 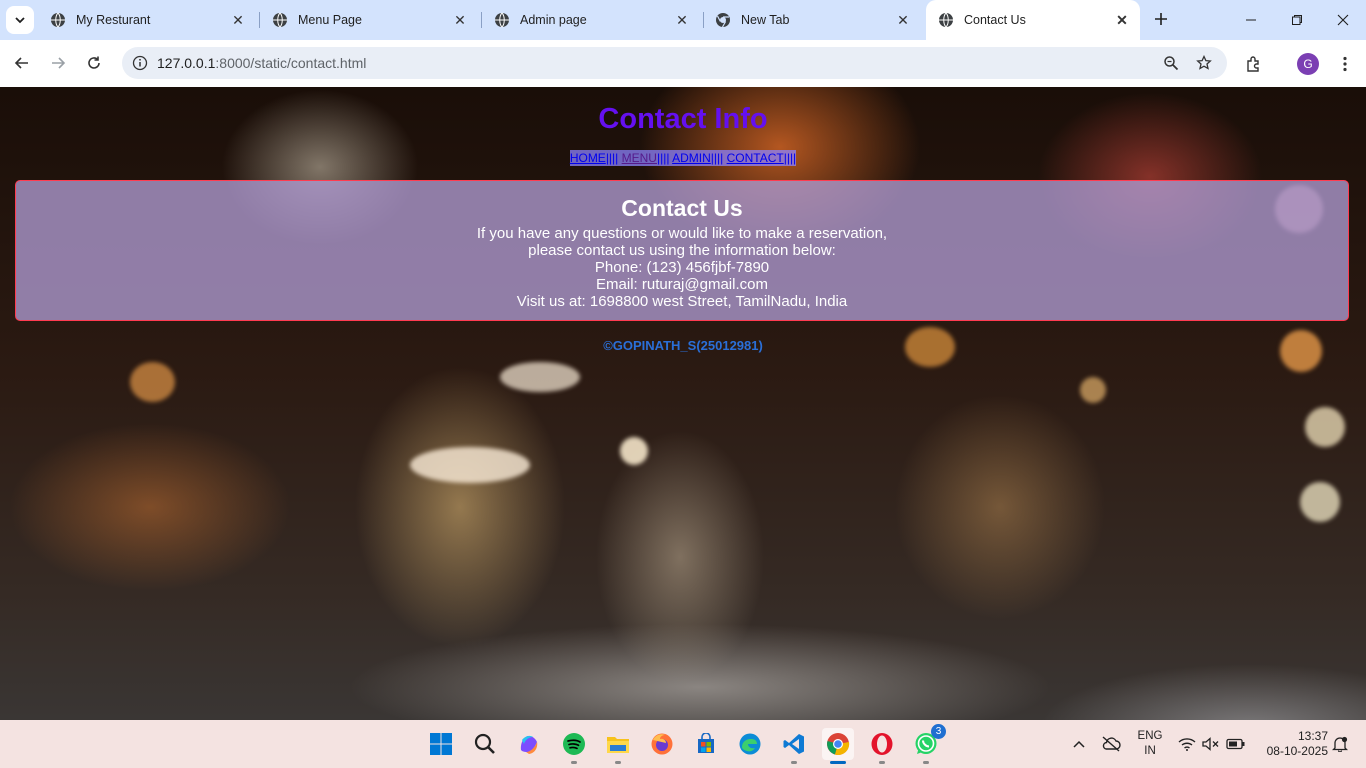 I want to click on wifi-icon, so click(x=1187, y=744).